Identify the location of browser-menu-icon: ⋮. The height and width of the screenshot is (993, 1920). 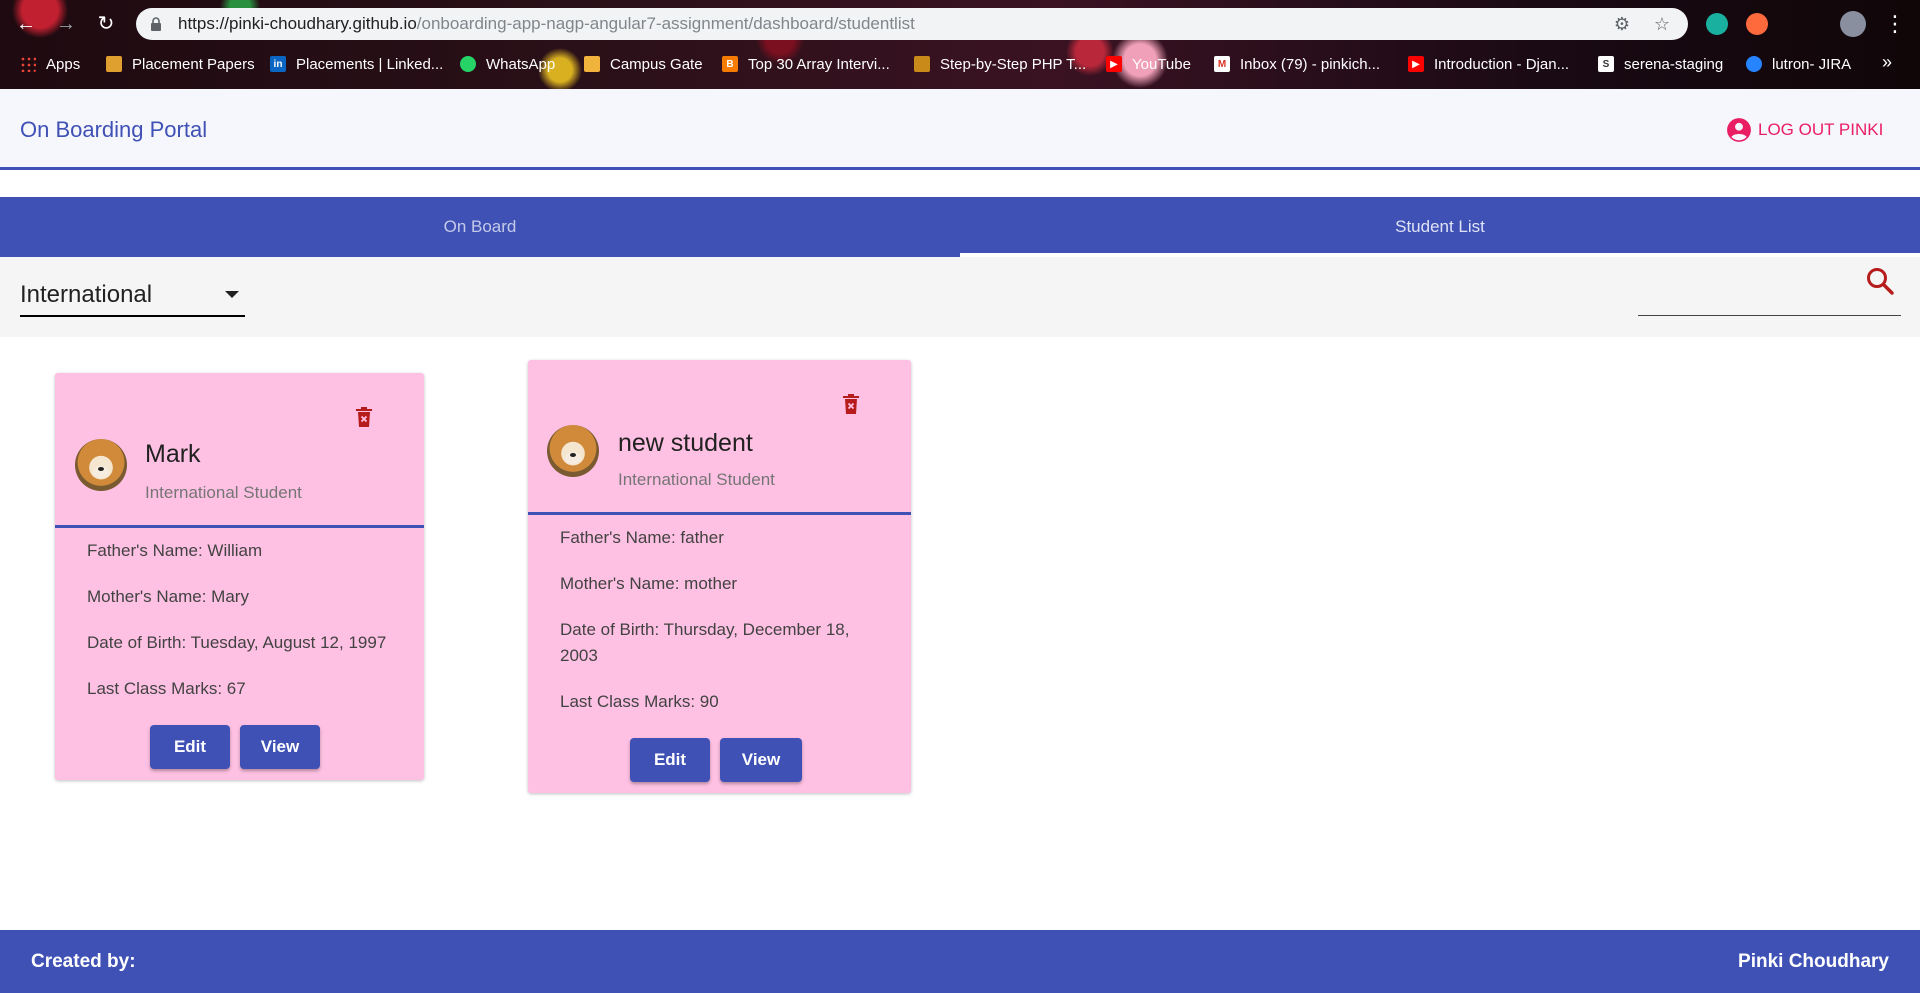
(1895, 24).